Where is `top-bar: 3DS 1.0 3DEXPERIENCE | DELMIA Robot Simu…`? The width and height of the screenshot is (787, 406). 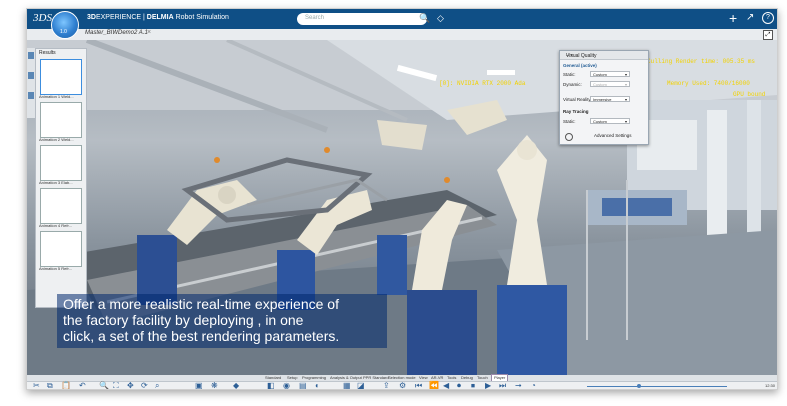
top-bar: 3DS 1.0 3DEXPERIENCE | DELMIA Robot Simu… is located at coordinates (402, 24).